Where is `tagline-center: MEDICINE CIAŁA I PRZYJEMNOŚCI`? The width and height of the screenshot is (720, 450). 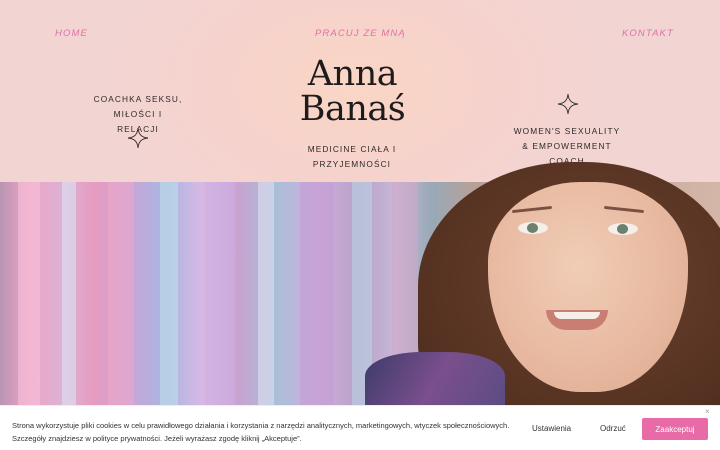
tagline-center: MEDICINE CIAŁA I PRZYJEMNOŚCI is located at coordinates (352, 156).